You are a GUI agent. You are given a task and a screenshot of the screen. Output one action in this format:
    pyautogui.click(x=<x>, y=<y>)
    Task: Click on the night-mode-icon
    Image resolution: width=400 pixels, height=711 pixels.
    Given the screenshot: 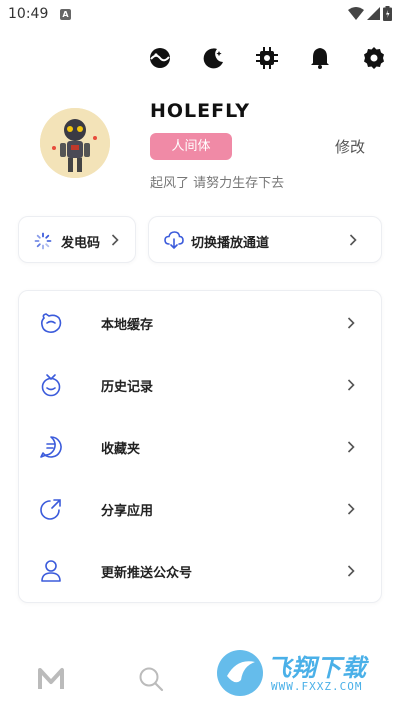 What is the action you would take?
    pyautogui.click(x=214, y=58)
    